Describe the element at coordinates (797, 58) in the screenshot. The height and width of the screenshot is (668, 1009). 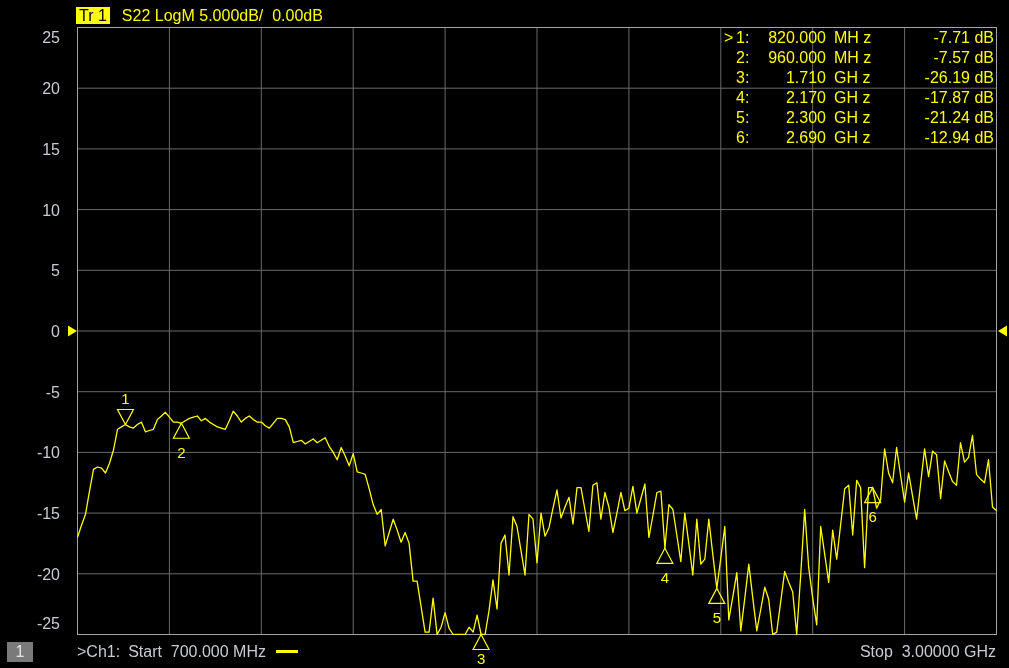
I see `marker-frequency: 960.000` at that location.